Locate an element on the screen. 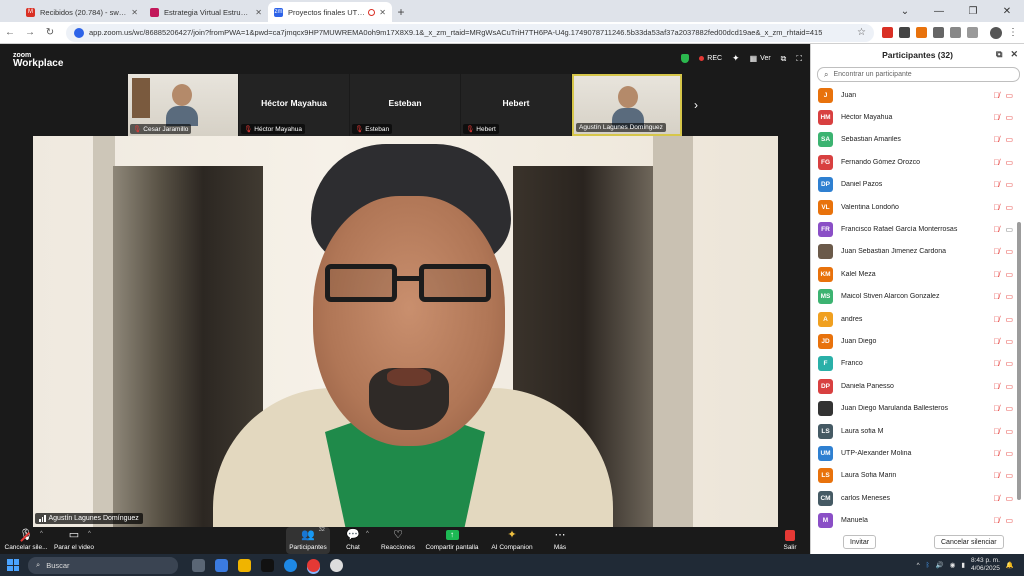 The height and width of the screenshot is (576, 1024). gallery-tile: Esteban 🎙 Esteban is located at coordinates (405, 105).